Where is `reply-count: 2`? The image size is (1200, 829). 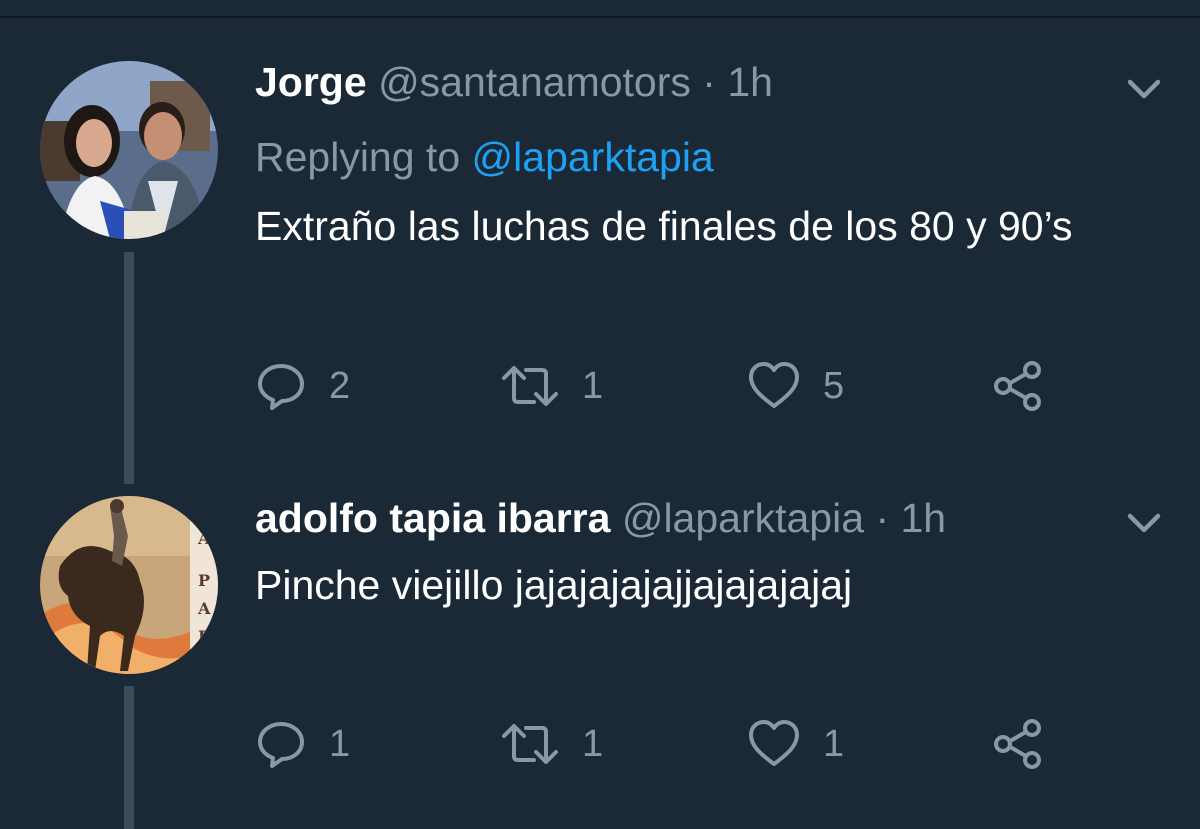 reply-count: 2 is located at coordinates (340, 385).